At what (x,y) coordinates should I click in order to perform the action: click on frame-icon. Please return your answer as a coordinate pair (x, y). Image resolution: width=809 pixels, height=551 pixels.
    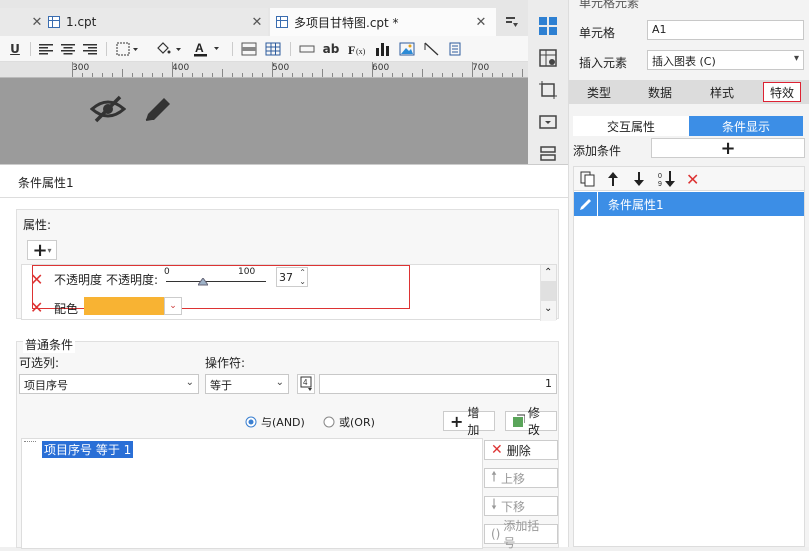
    Looking at the image, I should click on (548, 90).